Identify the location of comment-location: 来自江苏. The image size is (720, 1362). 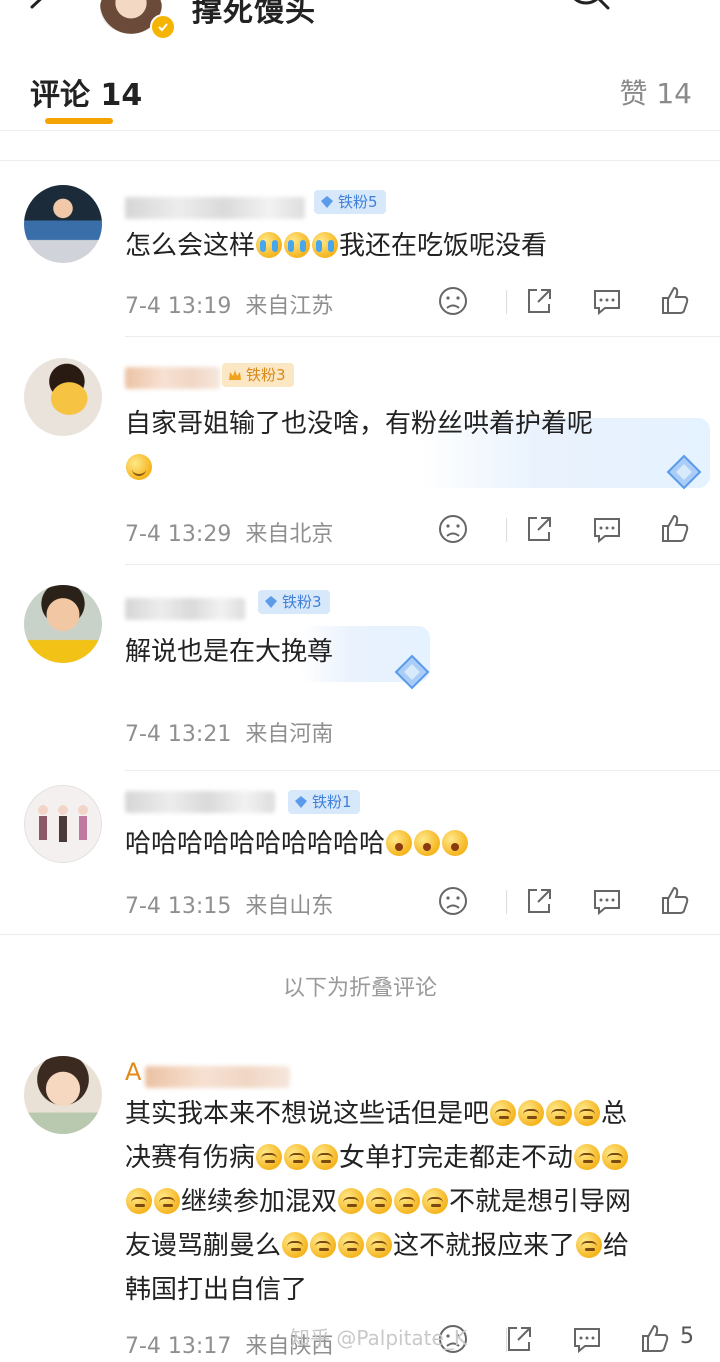
(289, 306).